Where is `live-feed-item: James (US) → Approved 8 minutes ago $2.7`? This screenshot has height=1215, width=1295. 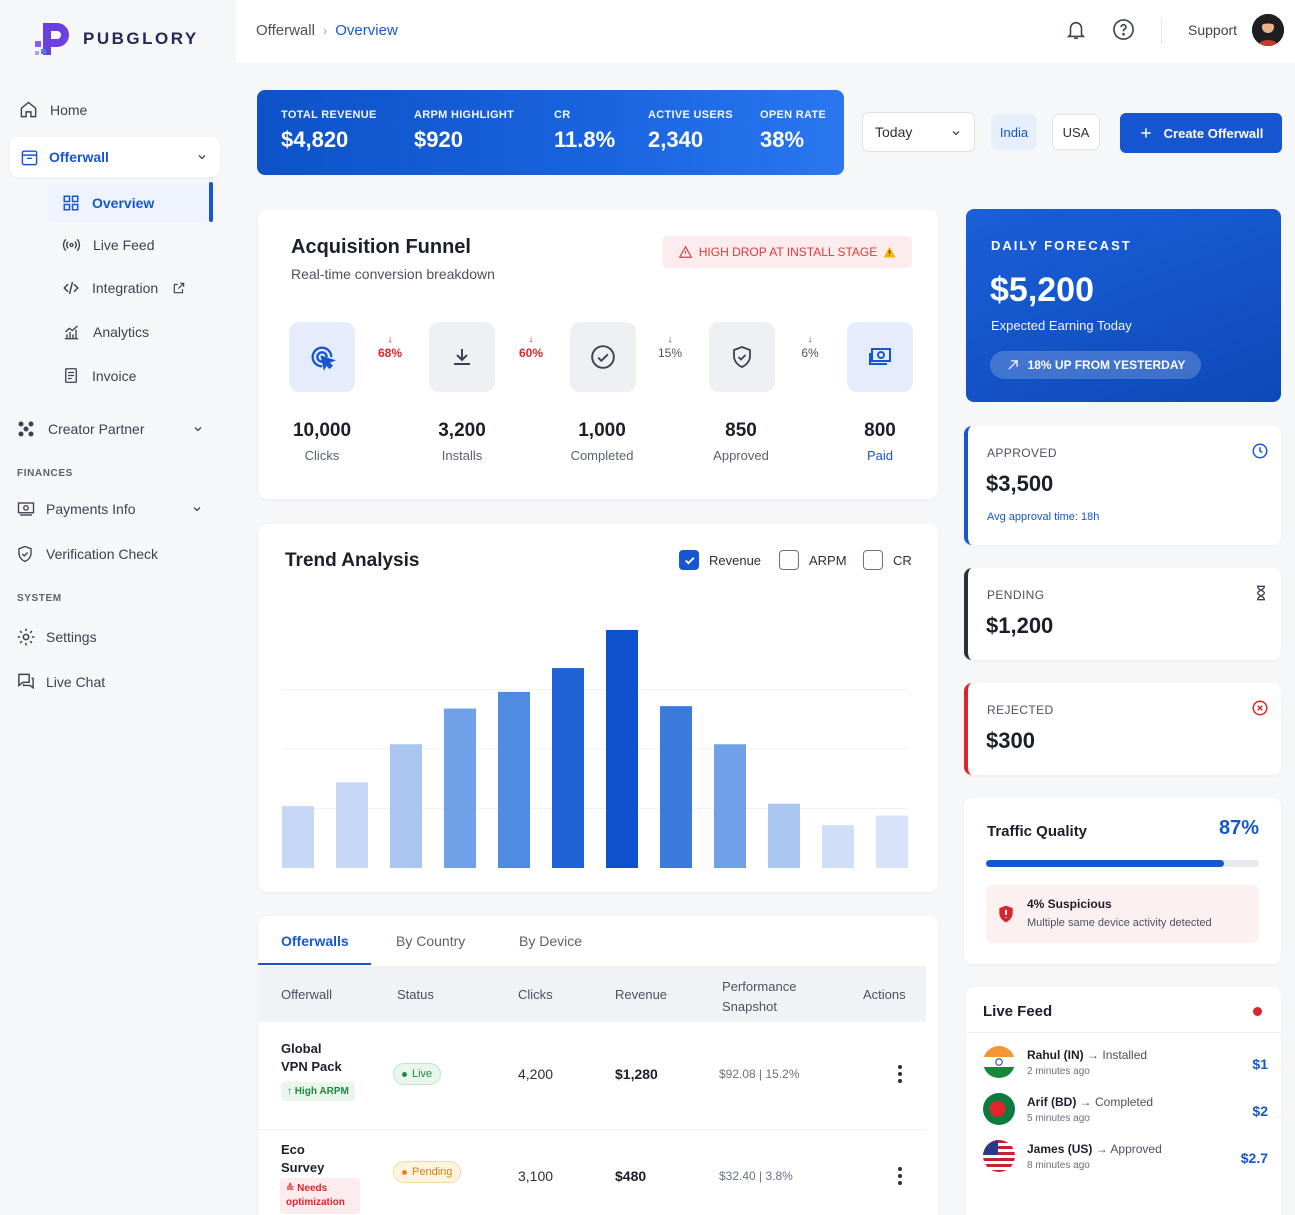
live-feed-item: James (US) → Approved 8 minutes ago $2.7 is located at coordinates (1125, 1158).